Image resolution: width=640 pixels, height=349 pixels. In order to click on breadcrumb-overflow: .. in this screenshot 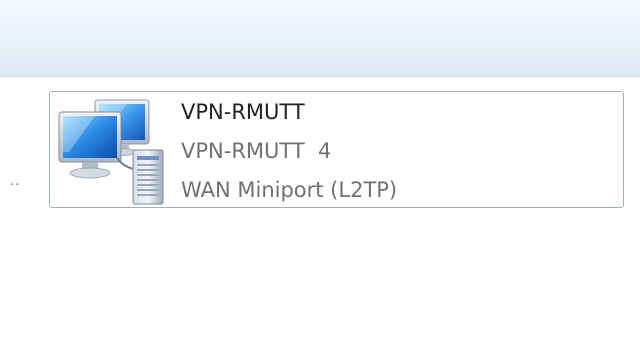, I will do `click(15, 181)`.